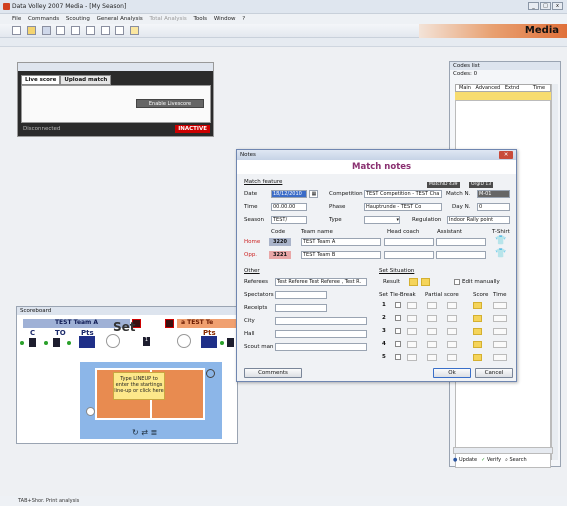 This screenshot has height=506, width=567. What do you see at coordinates (554, 272) in the screenshot?
I see `vertical-scrollbar` at bounding box center [554, 272].